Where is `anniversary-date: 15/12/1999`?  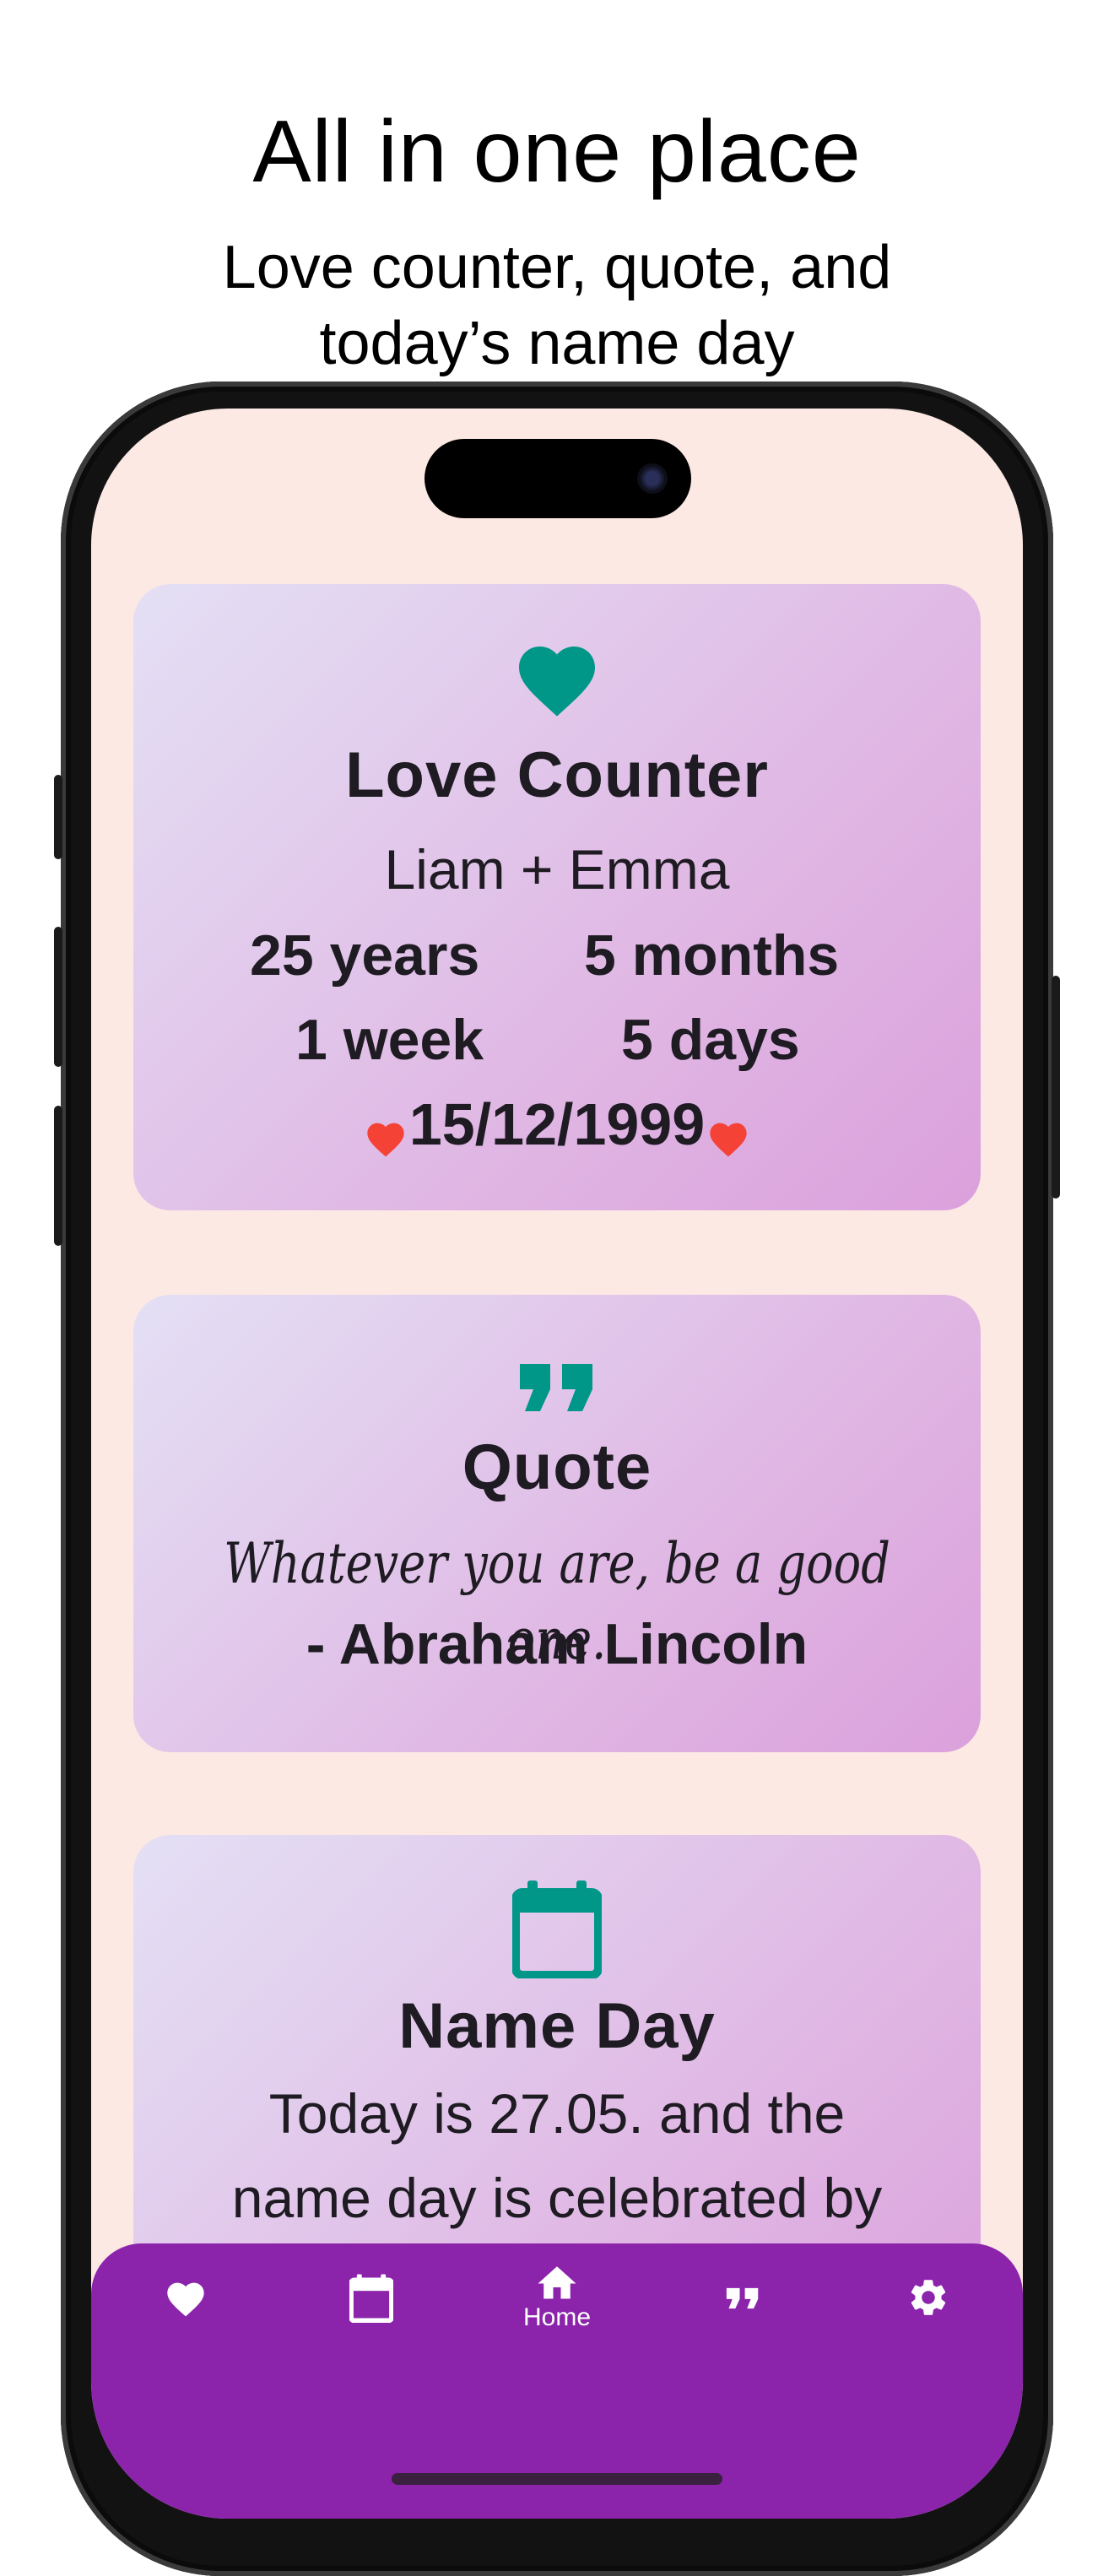 anniversary-date: 15/12/1999 is located at coordinates (557, 1124).